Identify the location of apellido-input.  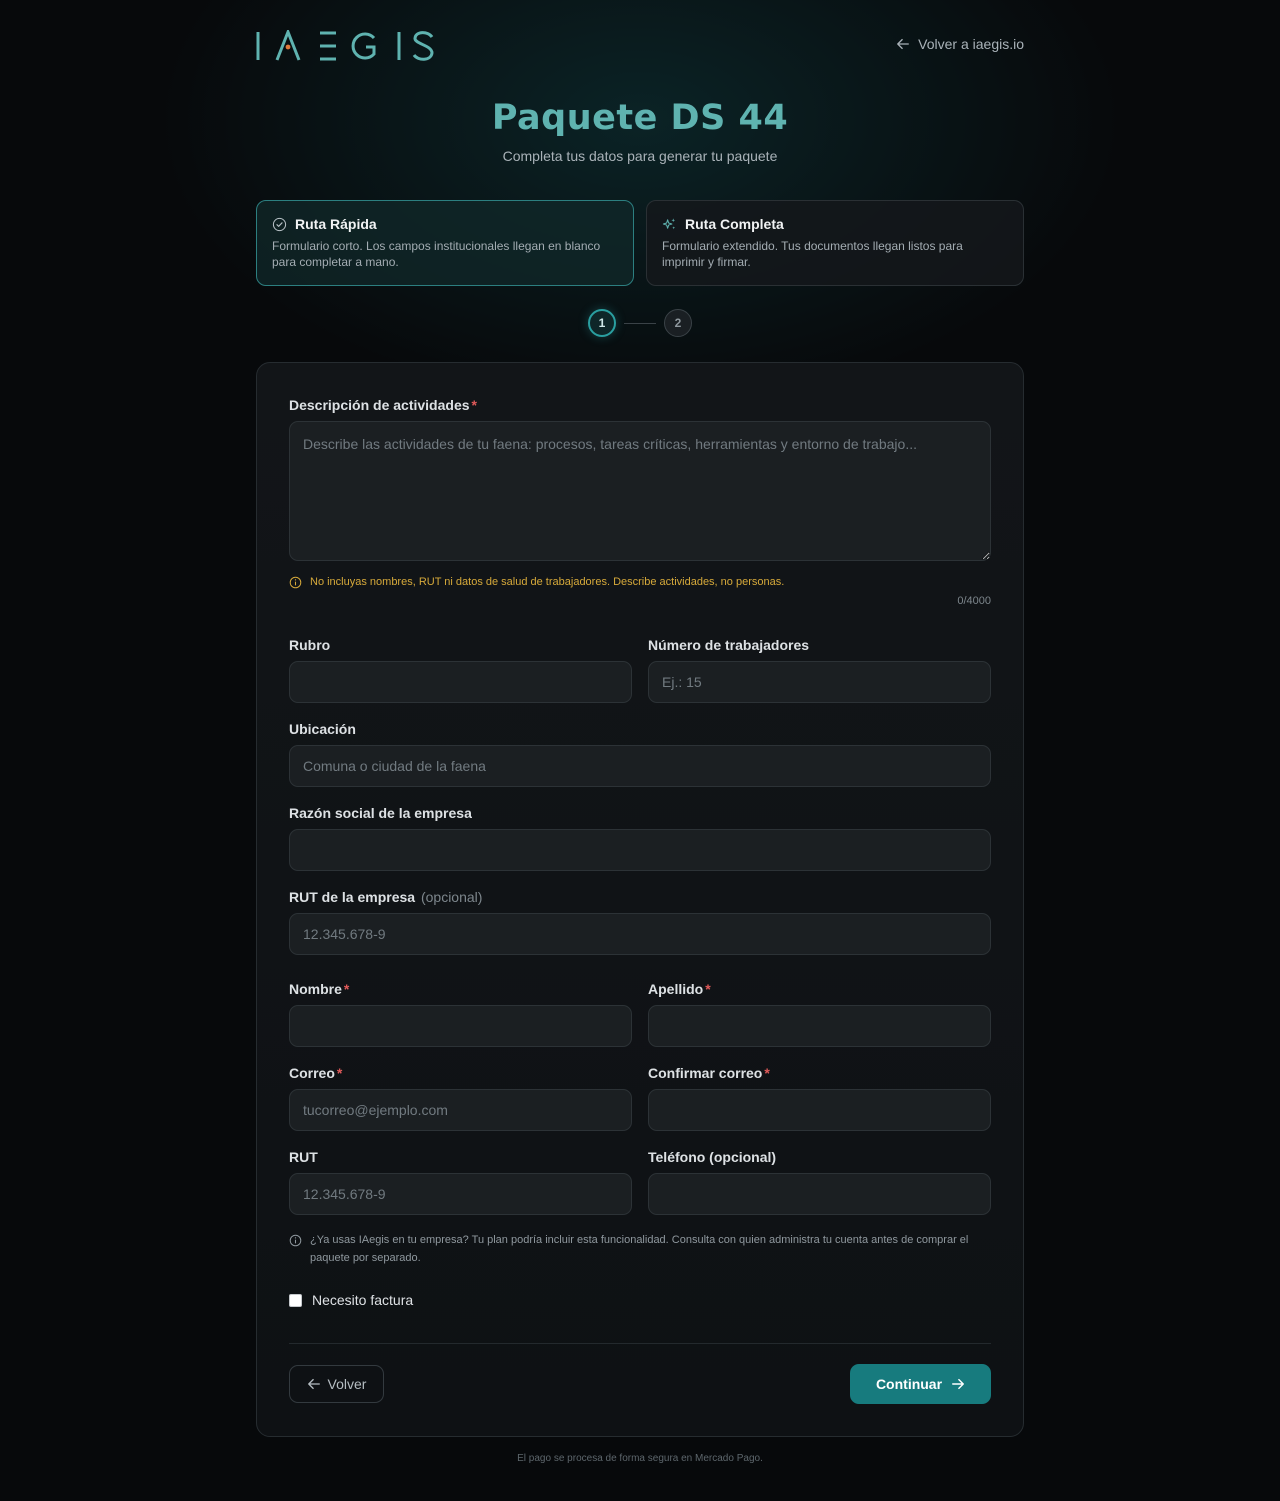
(819, 1026).